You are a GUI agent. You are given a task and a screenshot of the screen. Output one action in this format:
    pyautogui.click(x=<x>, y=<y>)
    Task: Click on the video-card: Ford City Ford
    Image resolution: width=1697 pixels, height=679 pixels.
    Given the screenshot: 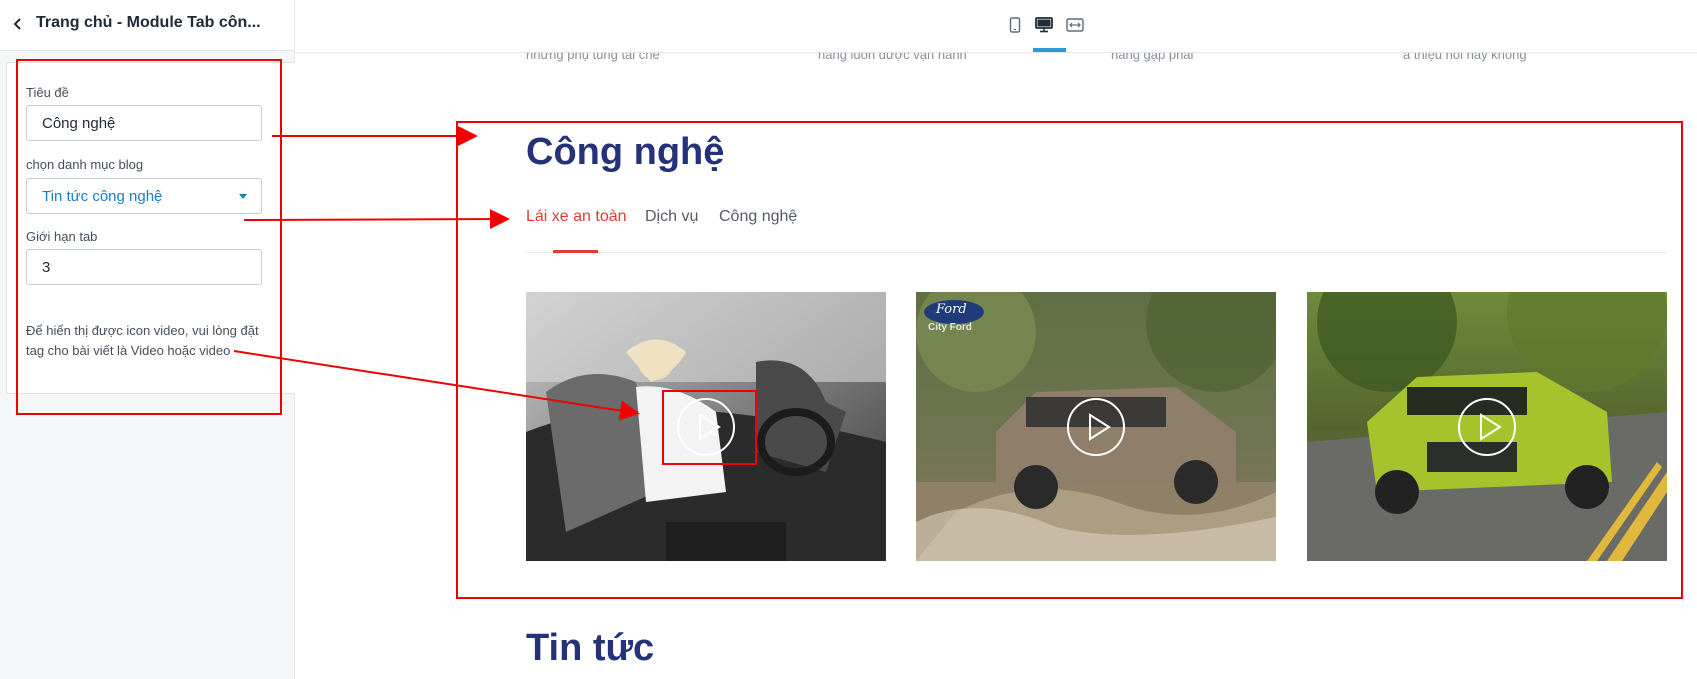 What is the action you would take?
    pyautogui.click(x=1096, y=426)
    